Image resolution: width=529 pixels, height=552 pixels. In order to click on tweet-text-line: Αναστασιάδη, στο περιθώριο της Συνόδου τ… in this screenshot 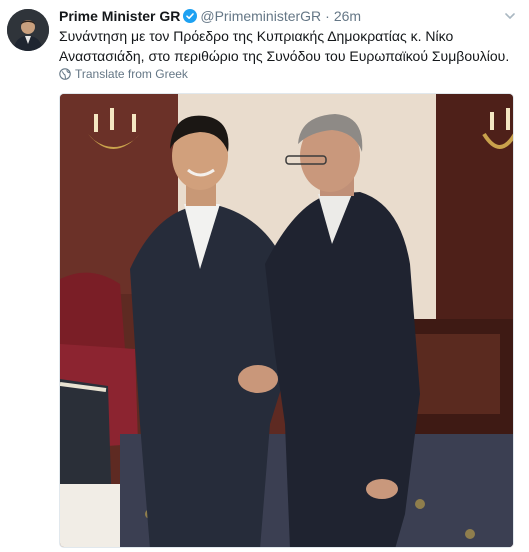, I will do `click(284, 56)`.